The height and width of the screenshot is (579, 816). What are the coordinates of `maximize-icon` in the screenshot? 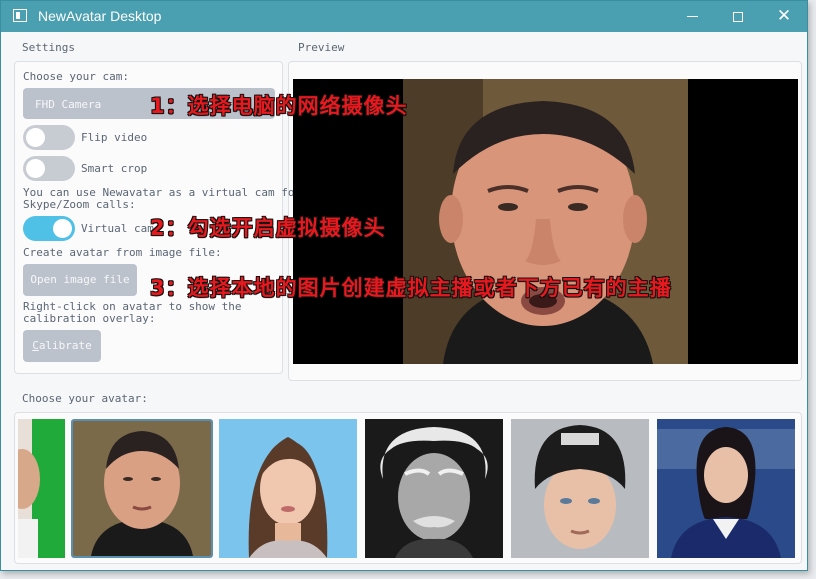 It's located at (738, 16).